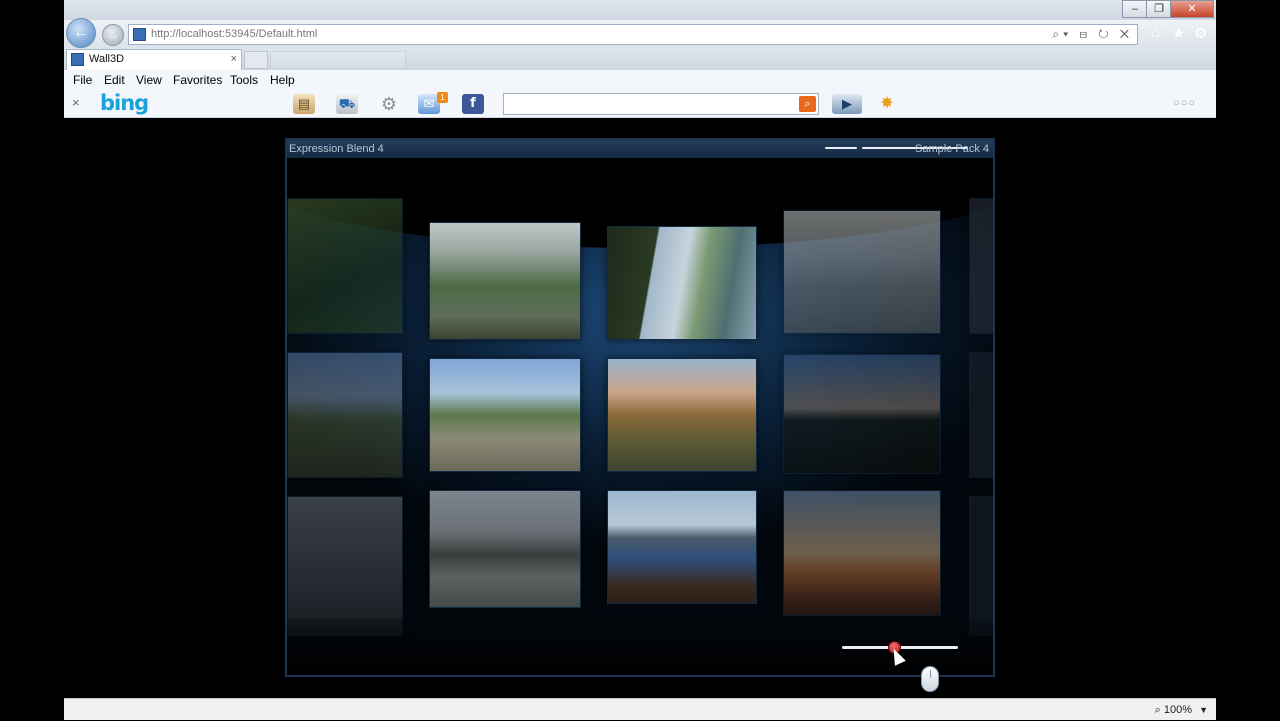 The image size is (1280, 721). Describe the element at coordinates (1092, 34) in the screenshot. I see `address-tools: ⌕▾ ⊟ ↻ ✕` at that location.